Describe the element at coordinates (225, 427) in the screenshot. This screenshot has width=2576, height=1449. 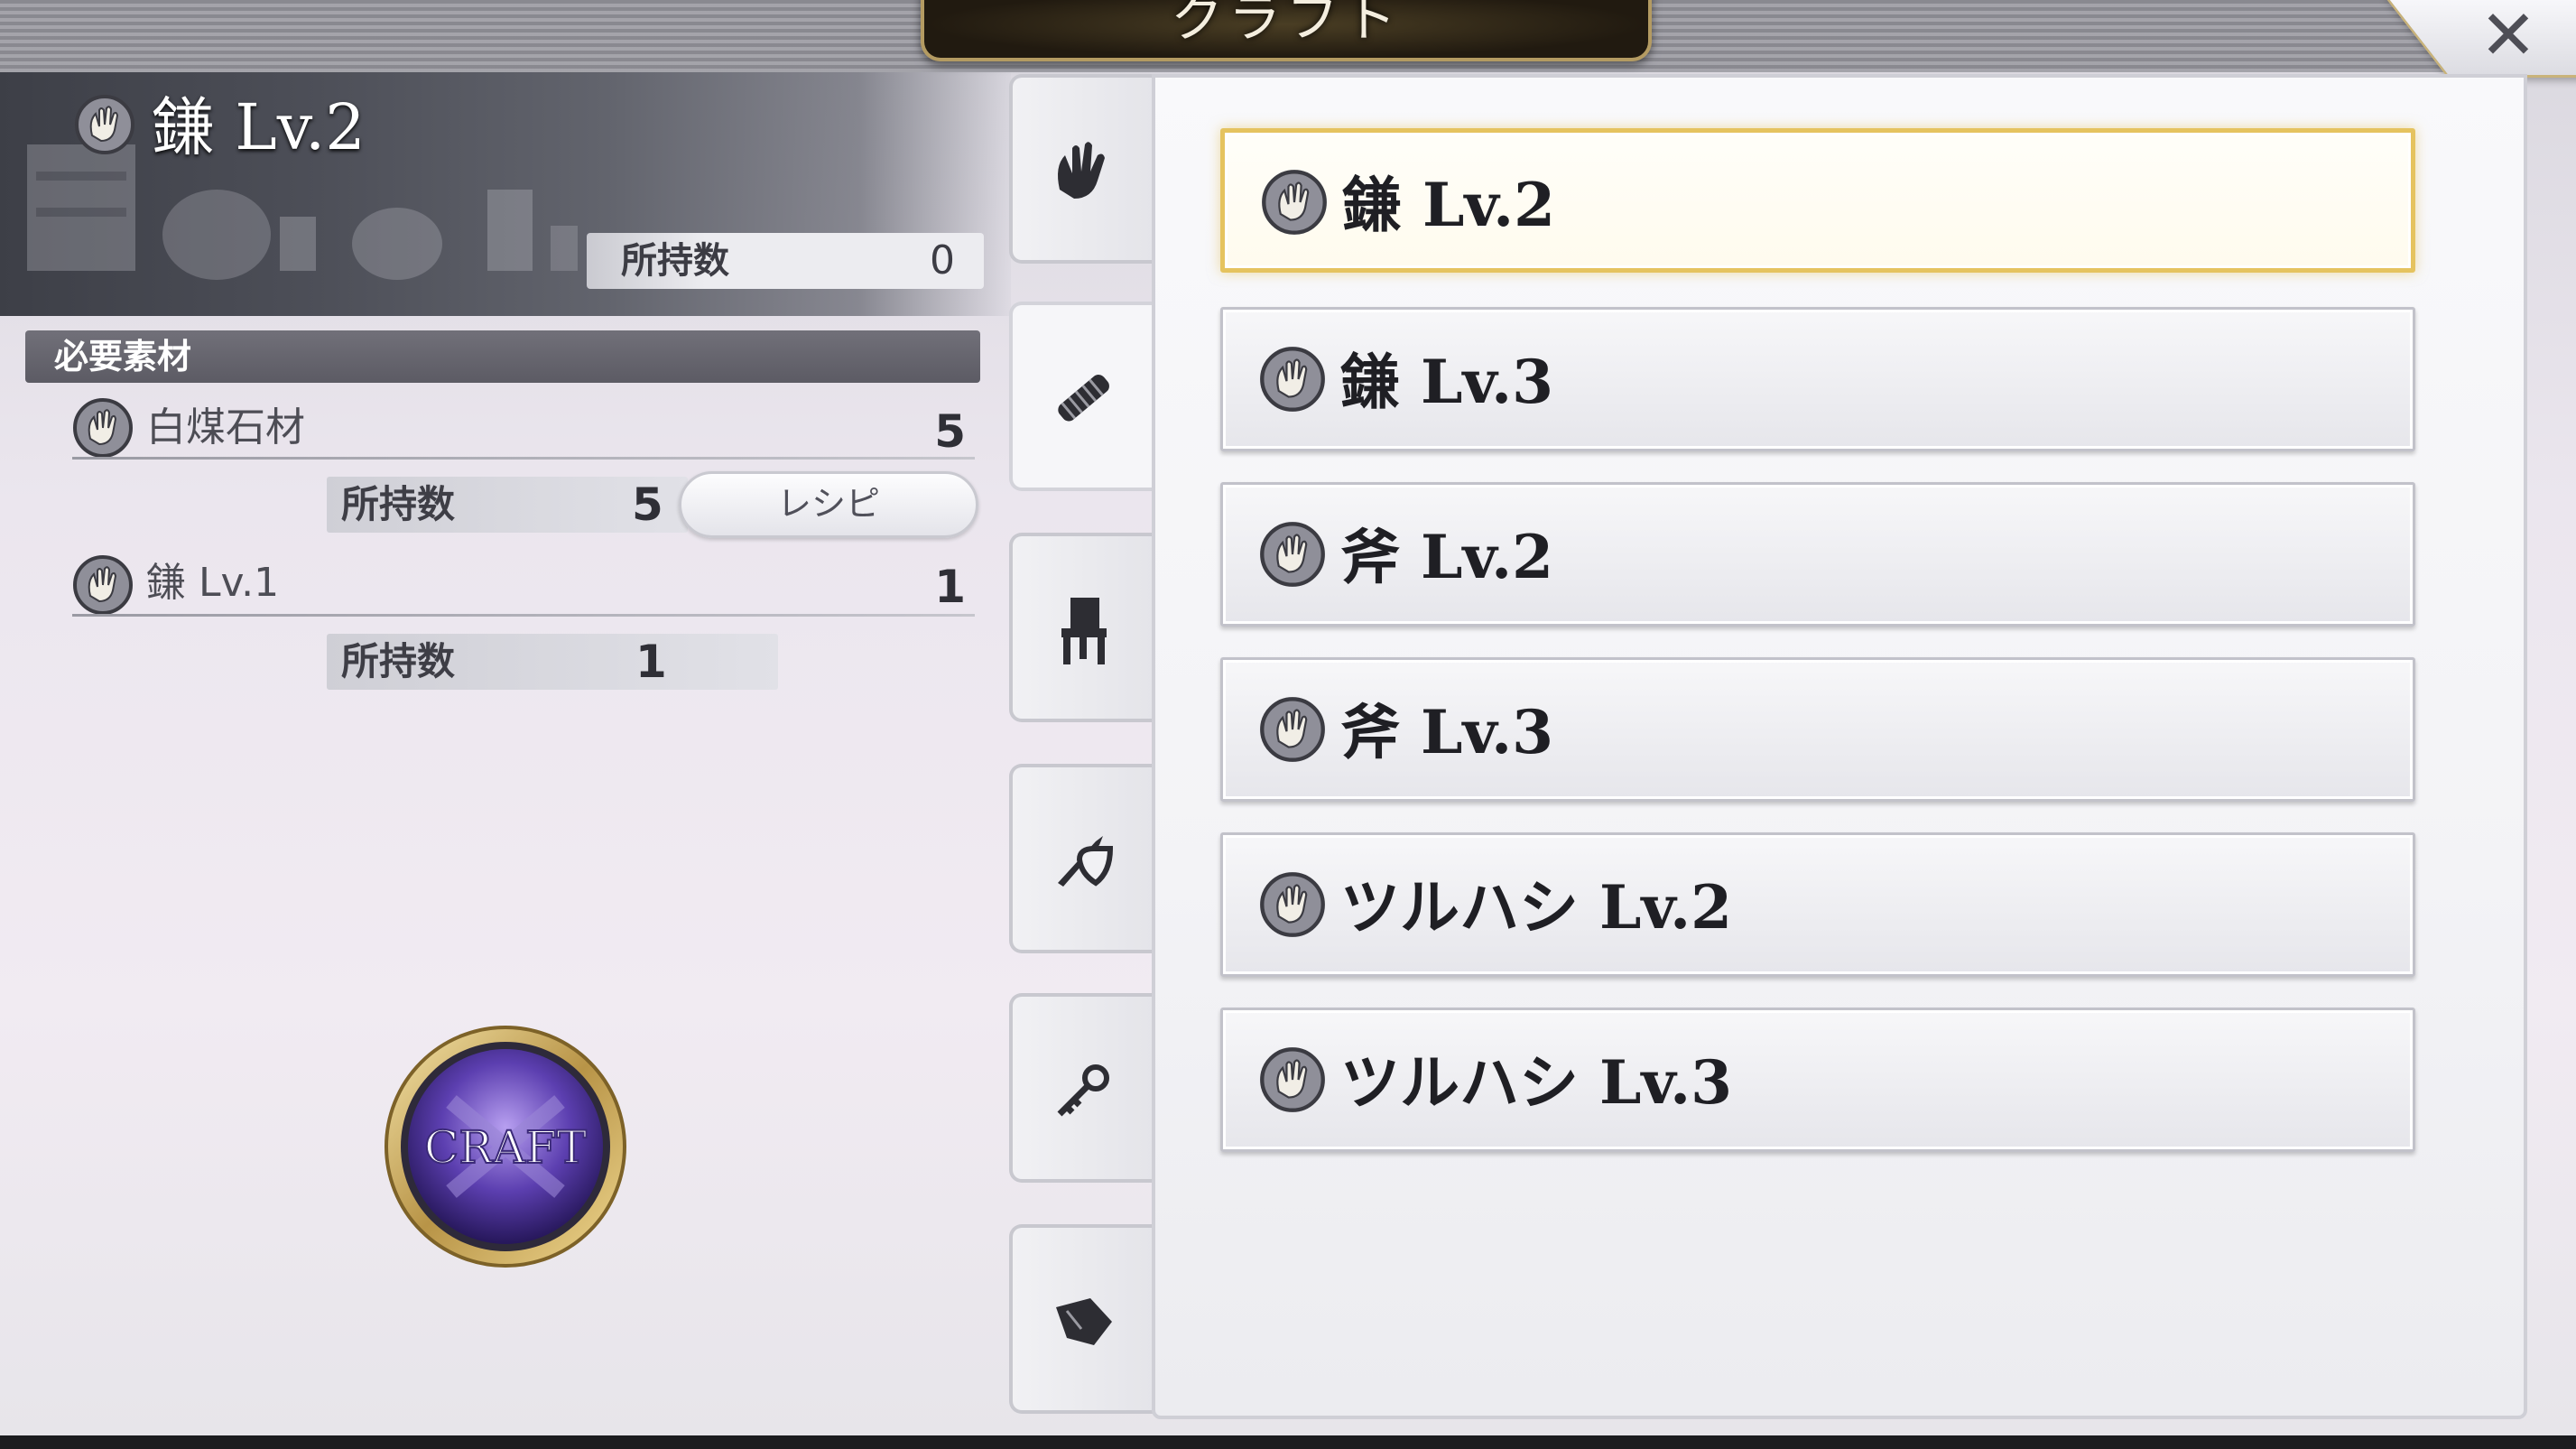
I see `material-name: 白煤石材` at that location.